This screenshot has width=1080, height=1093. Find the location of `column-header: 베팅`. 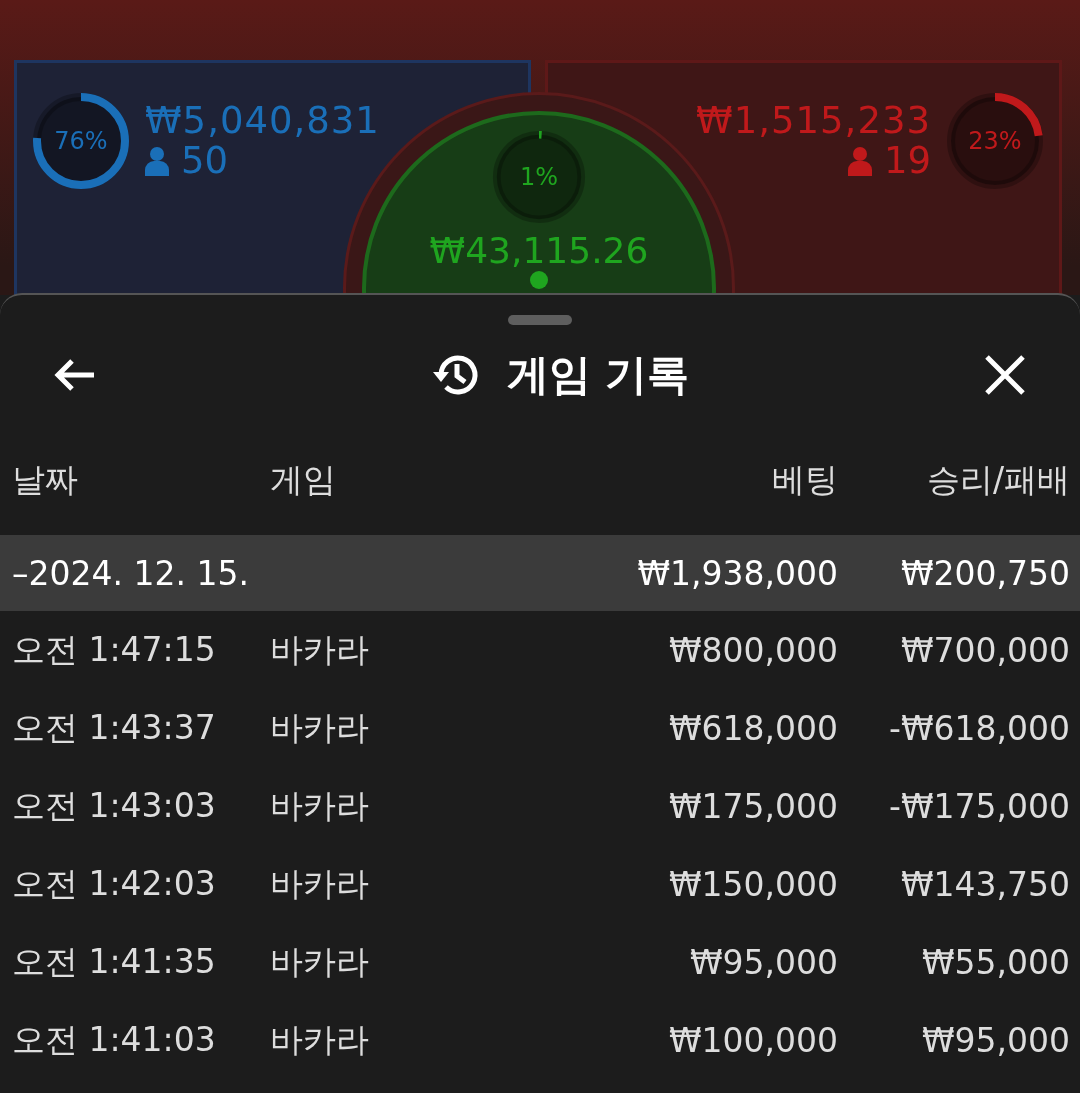

column-header: 베팅 is located at coordinates (804, 479).